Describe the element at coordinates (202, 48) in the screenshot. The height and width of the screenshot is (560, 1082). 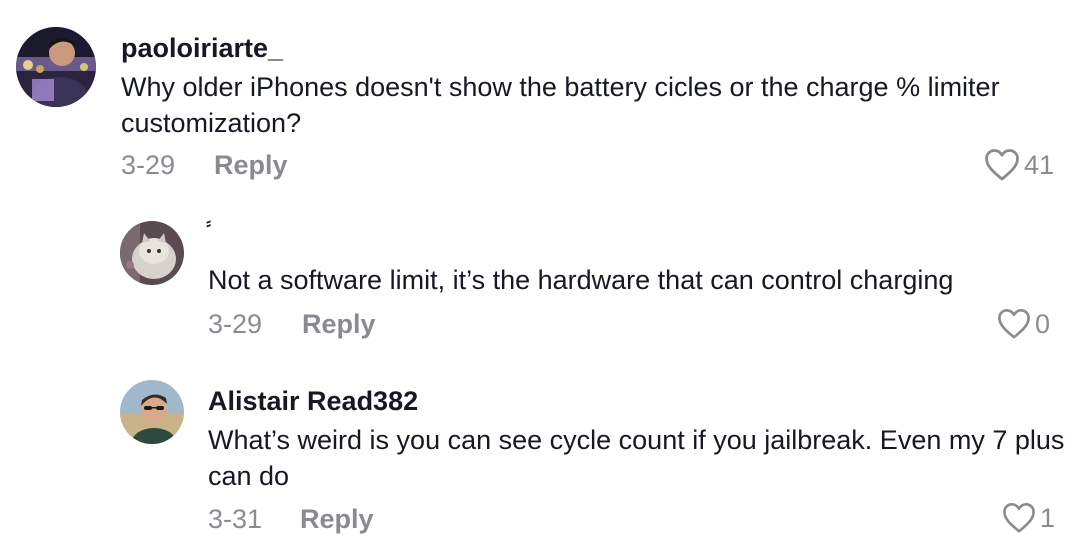
I see `comment-username: paoloiriarte_` at that location.